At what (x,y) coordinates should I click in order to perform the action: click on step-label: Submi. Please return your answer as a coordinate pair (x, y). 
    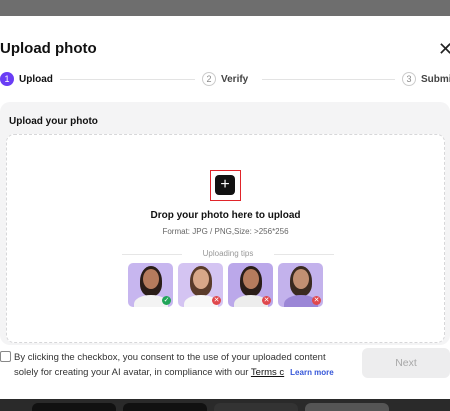
    Looking at the image, I should click on (435, 79).